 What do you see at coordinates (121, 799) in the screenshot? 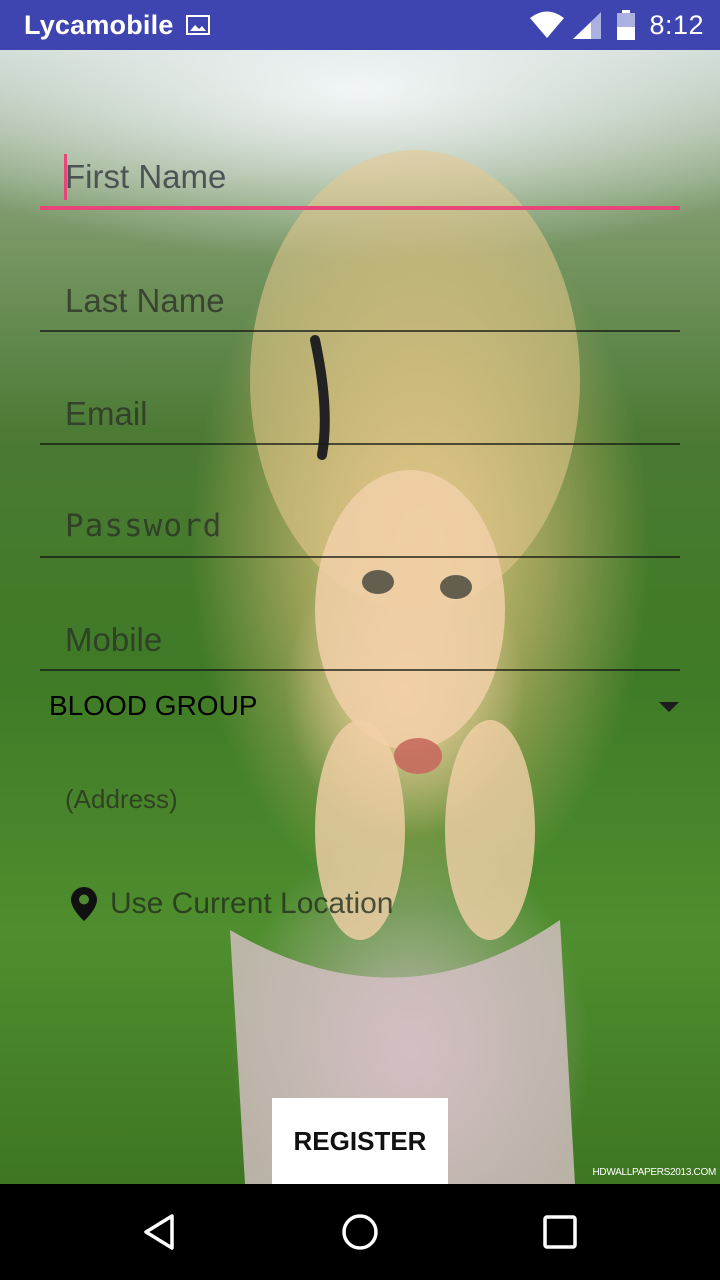
I see `address-input: (Address)` at bounding box center [121, 799].